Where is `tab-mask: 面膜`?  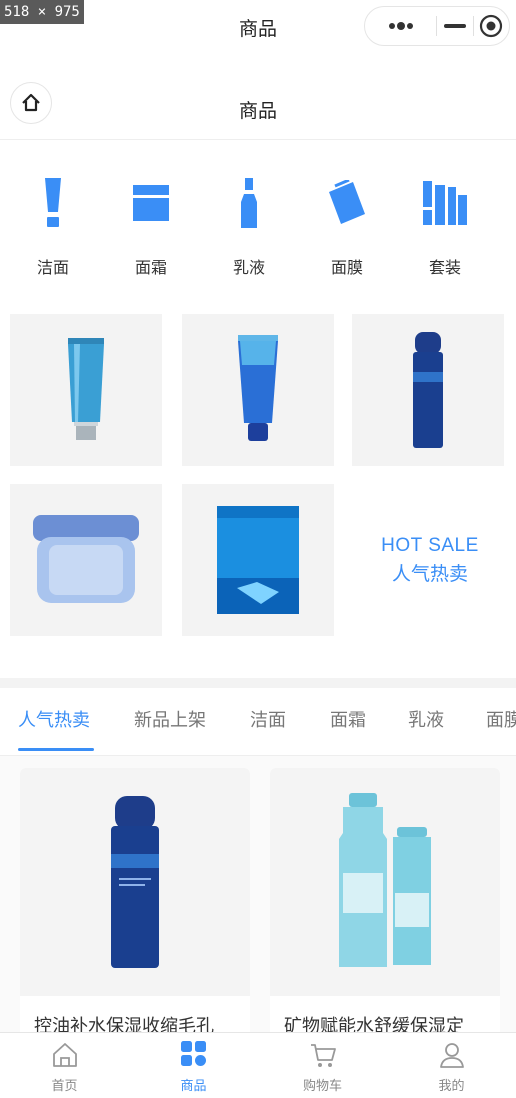
tab-mask: 面膜 is located at coordinates (501, 719).